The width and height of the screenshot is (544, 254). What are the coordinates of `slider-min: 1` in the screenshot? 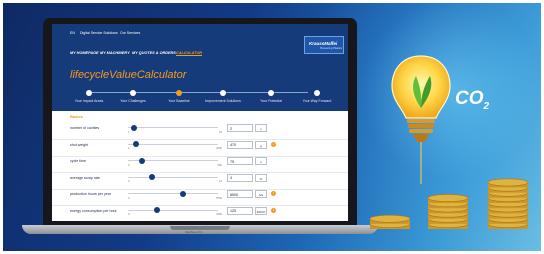 It's located at (129, 132).